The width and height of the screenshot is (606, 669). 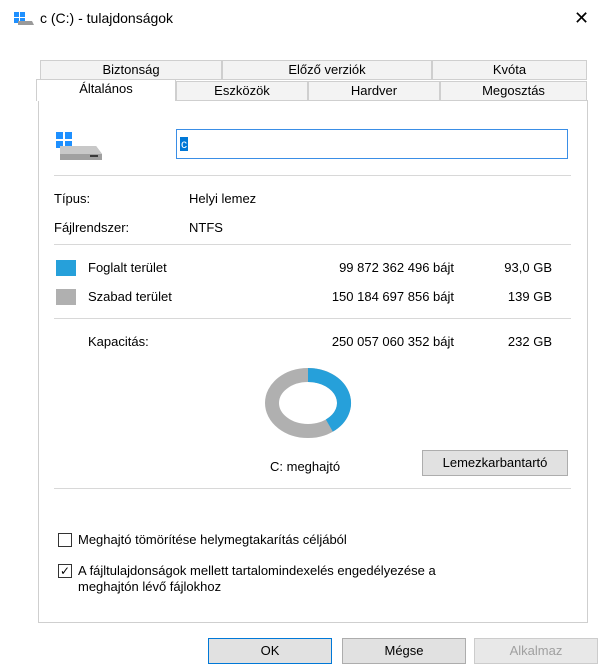 I want to click on free-space-label: Szabad terület, so click(x=130, y=296).